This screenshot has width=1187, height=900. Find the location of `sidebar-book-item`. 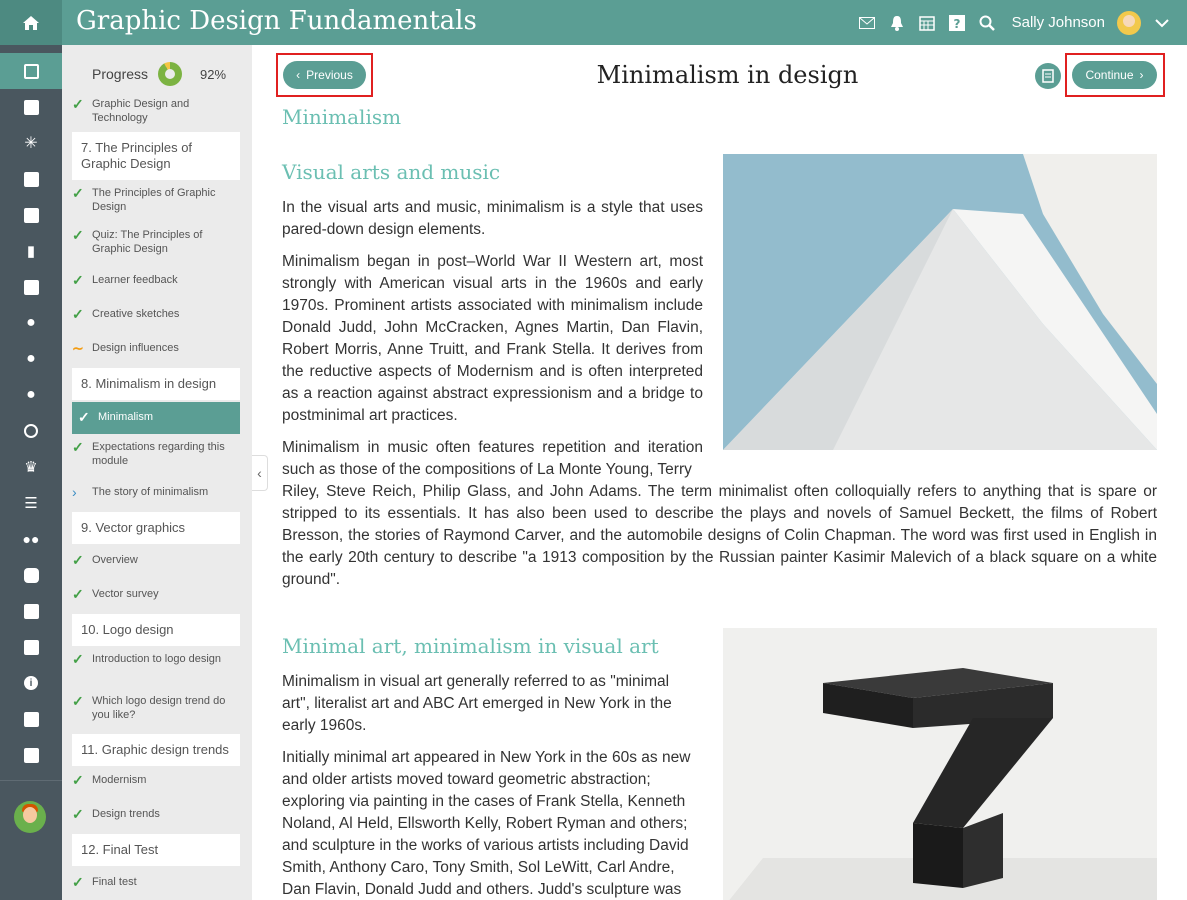

sidebar-book-item is located at coordinates (31, 755).